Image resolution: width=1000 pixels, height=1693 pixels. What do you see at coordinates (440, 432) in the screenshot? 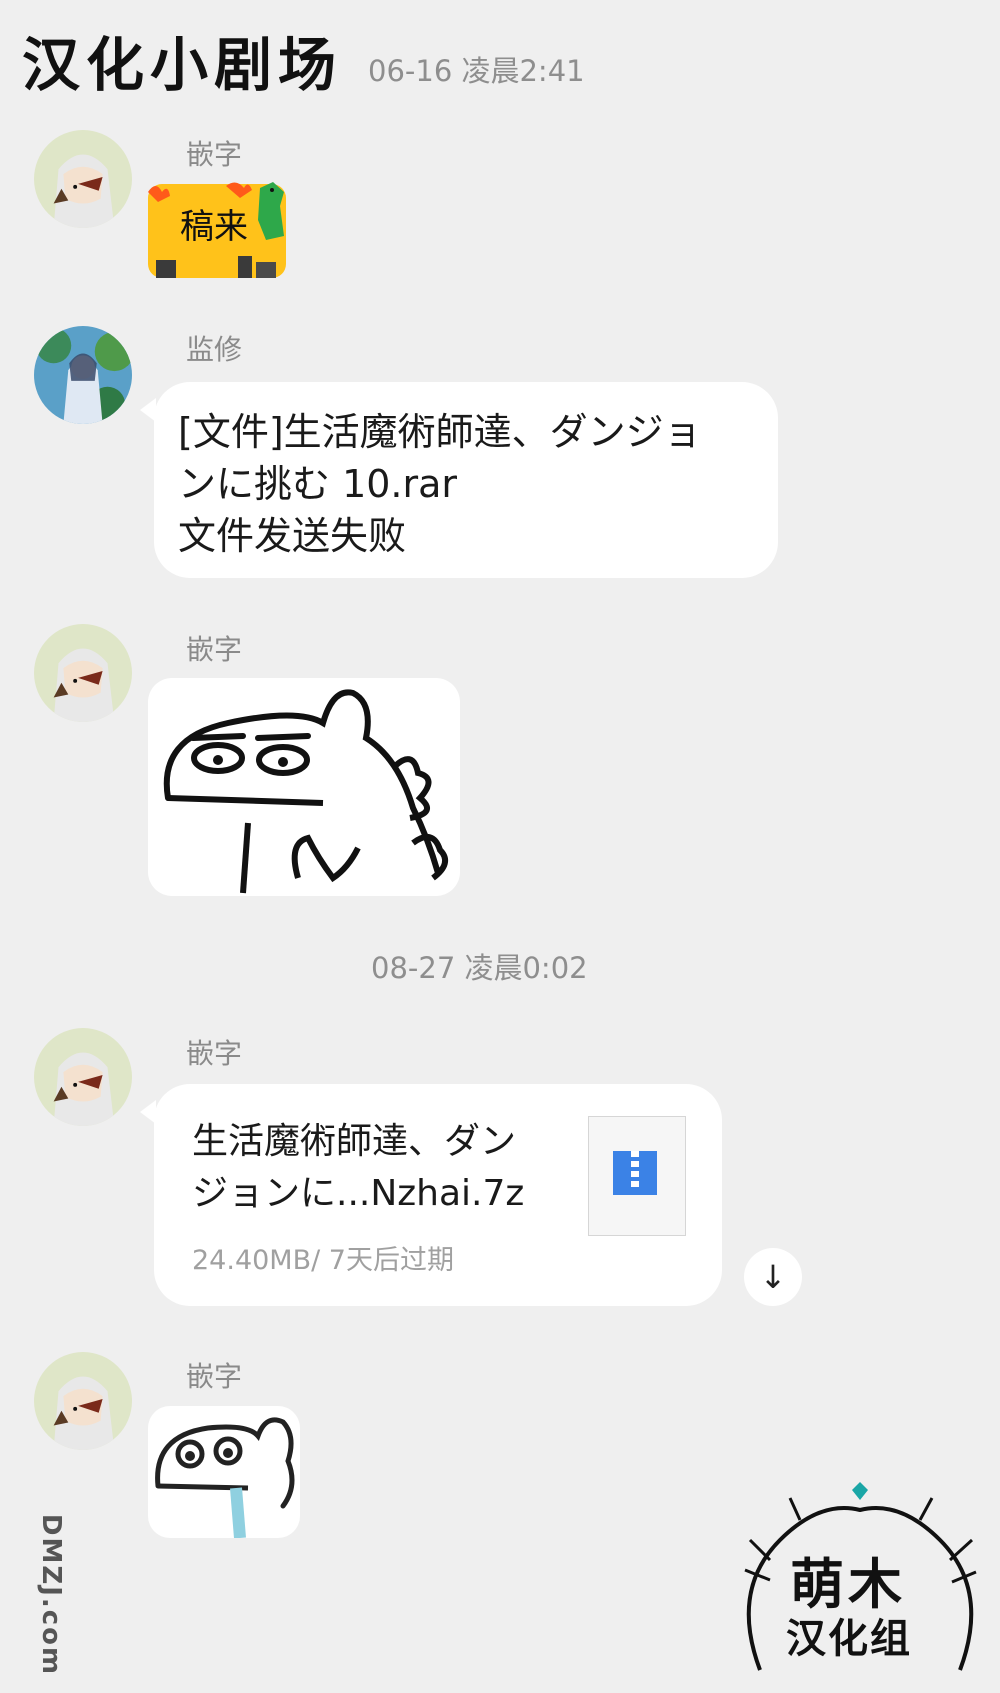
I see `message-line: [文件]生活魔術師達、ダンジョ` at bounding box center [440, 432].